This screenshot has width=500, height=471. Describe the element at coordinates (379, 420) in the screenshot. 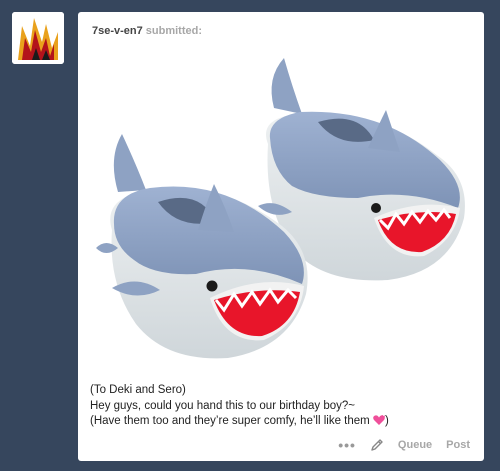

I see `pink-heart-icon` at that location.